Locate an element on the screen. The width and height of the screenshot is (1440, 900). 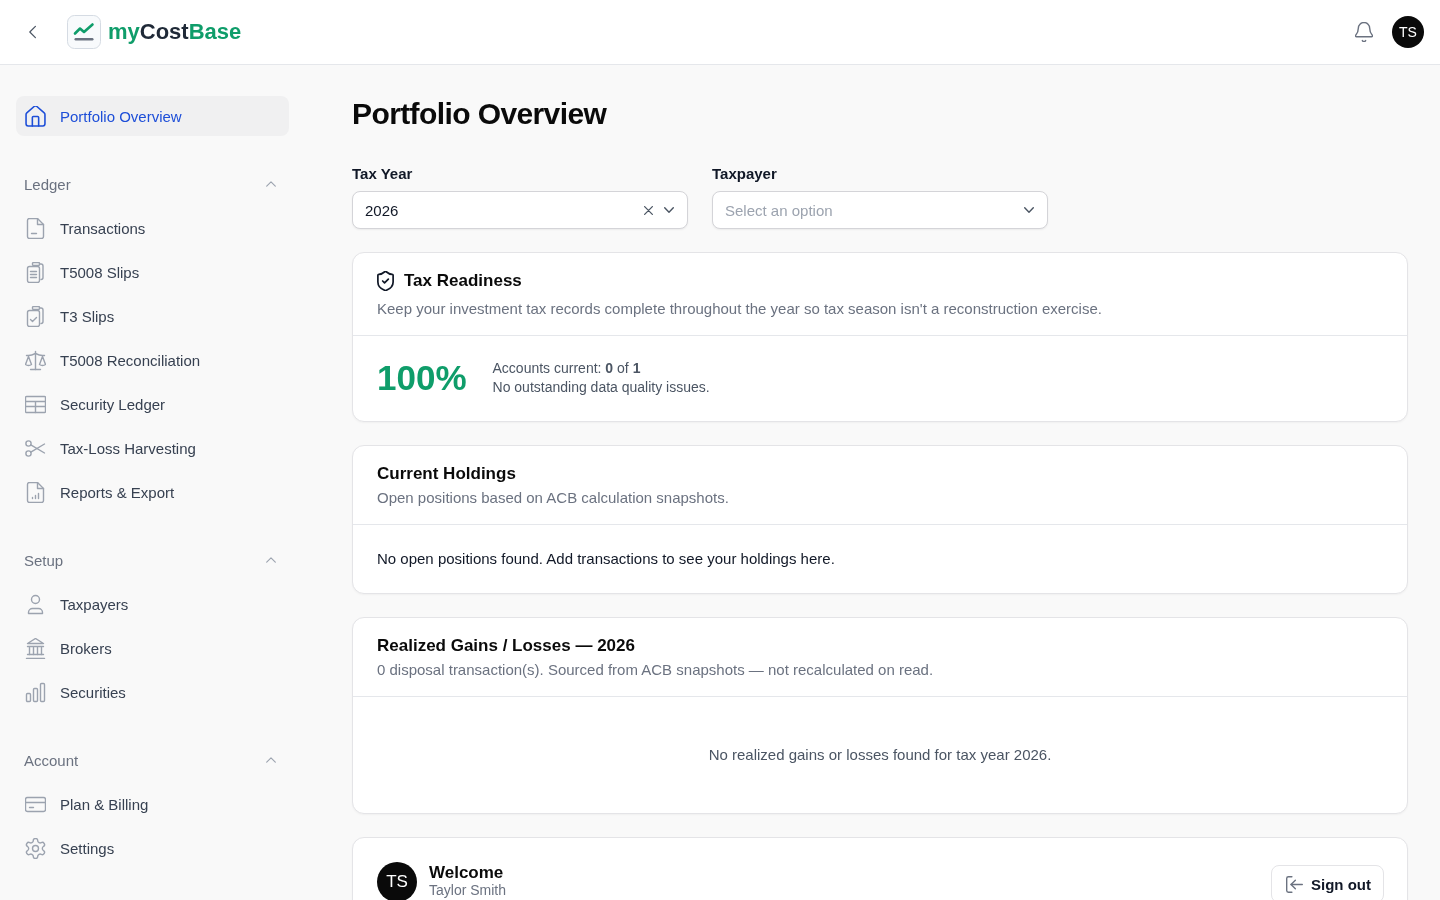
card-description: 0 disposal transaction(s). Sourced from ACB snapshots — not recalculated on read. is located at coordinates (656, 670).